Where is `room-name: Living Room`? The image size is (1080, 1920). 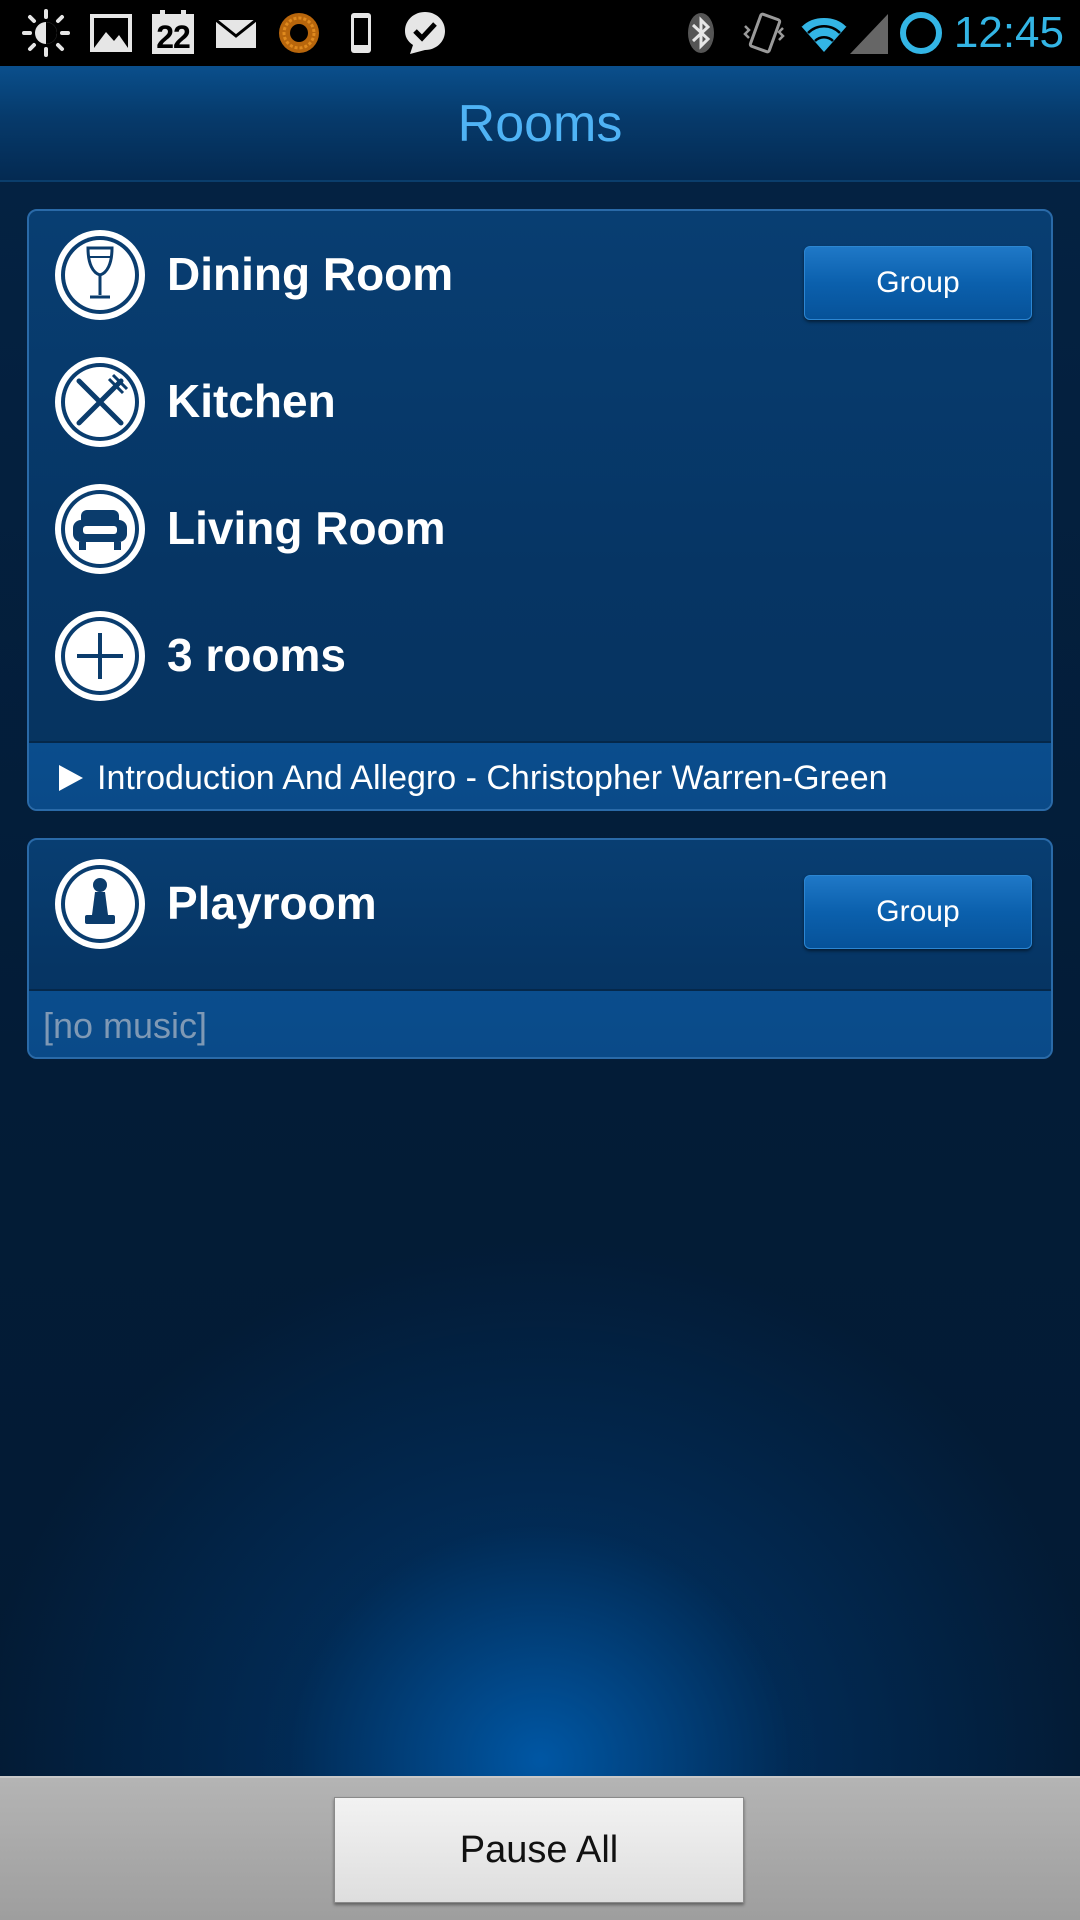 room-name: Living Room is located at coordinates (306, 528).